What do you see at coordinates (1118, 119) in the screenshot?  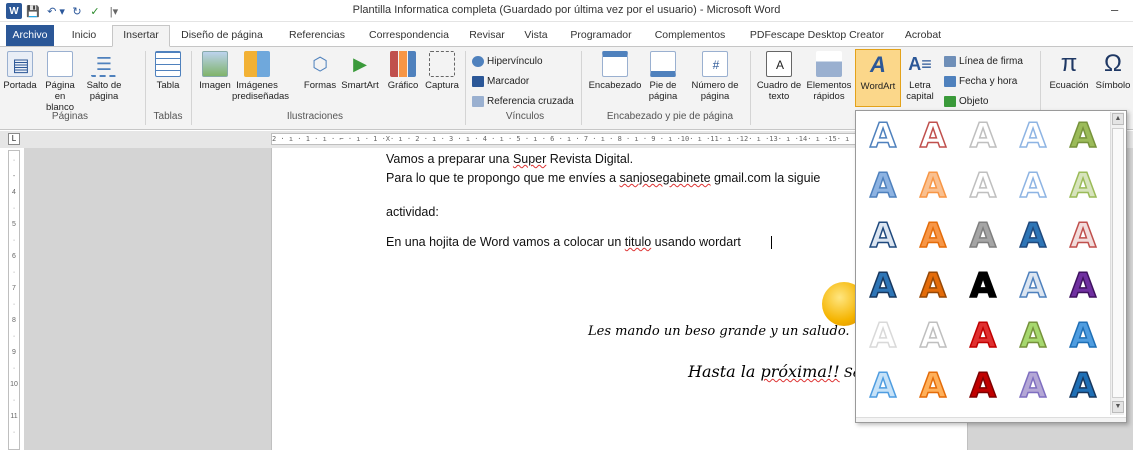 I see `scroll-up-icon: ▲` at bounding box center [1118, 119].